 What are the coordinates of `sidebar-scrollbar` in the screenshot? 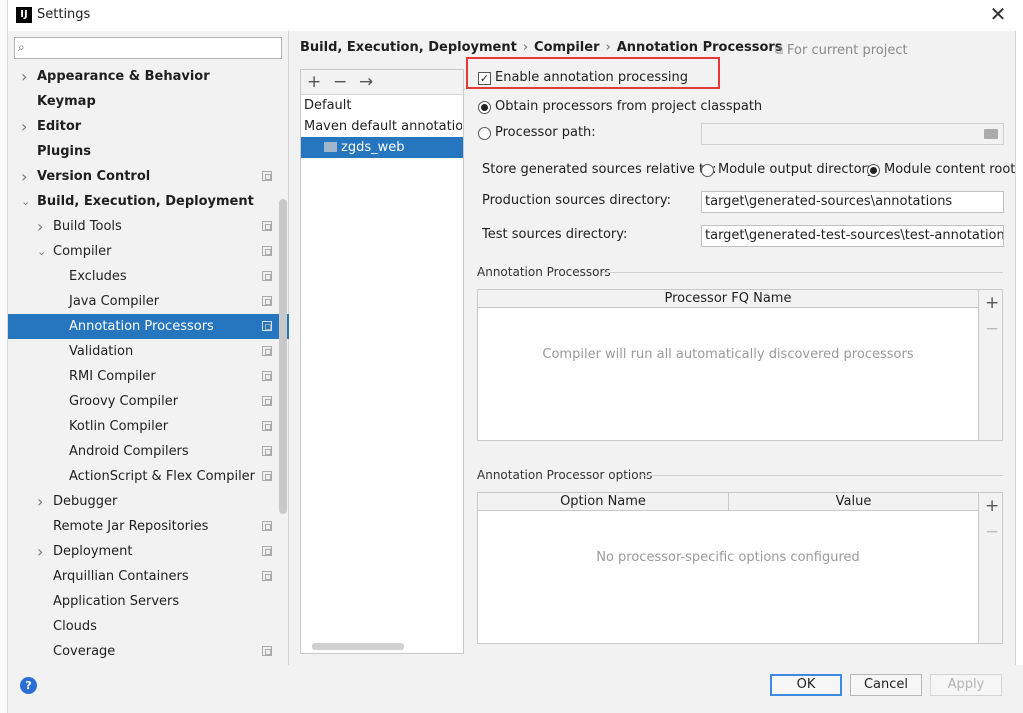 It's located at (283, 356).